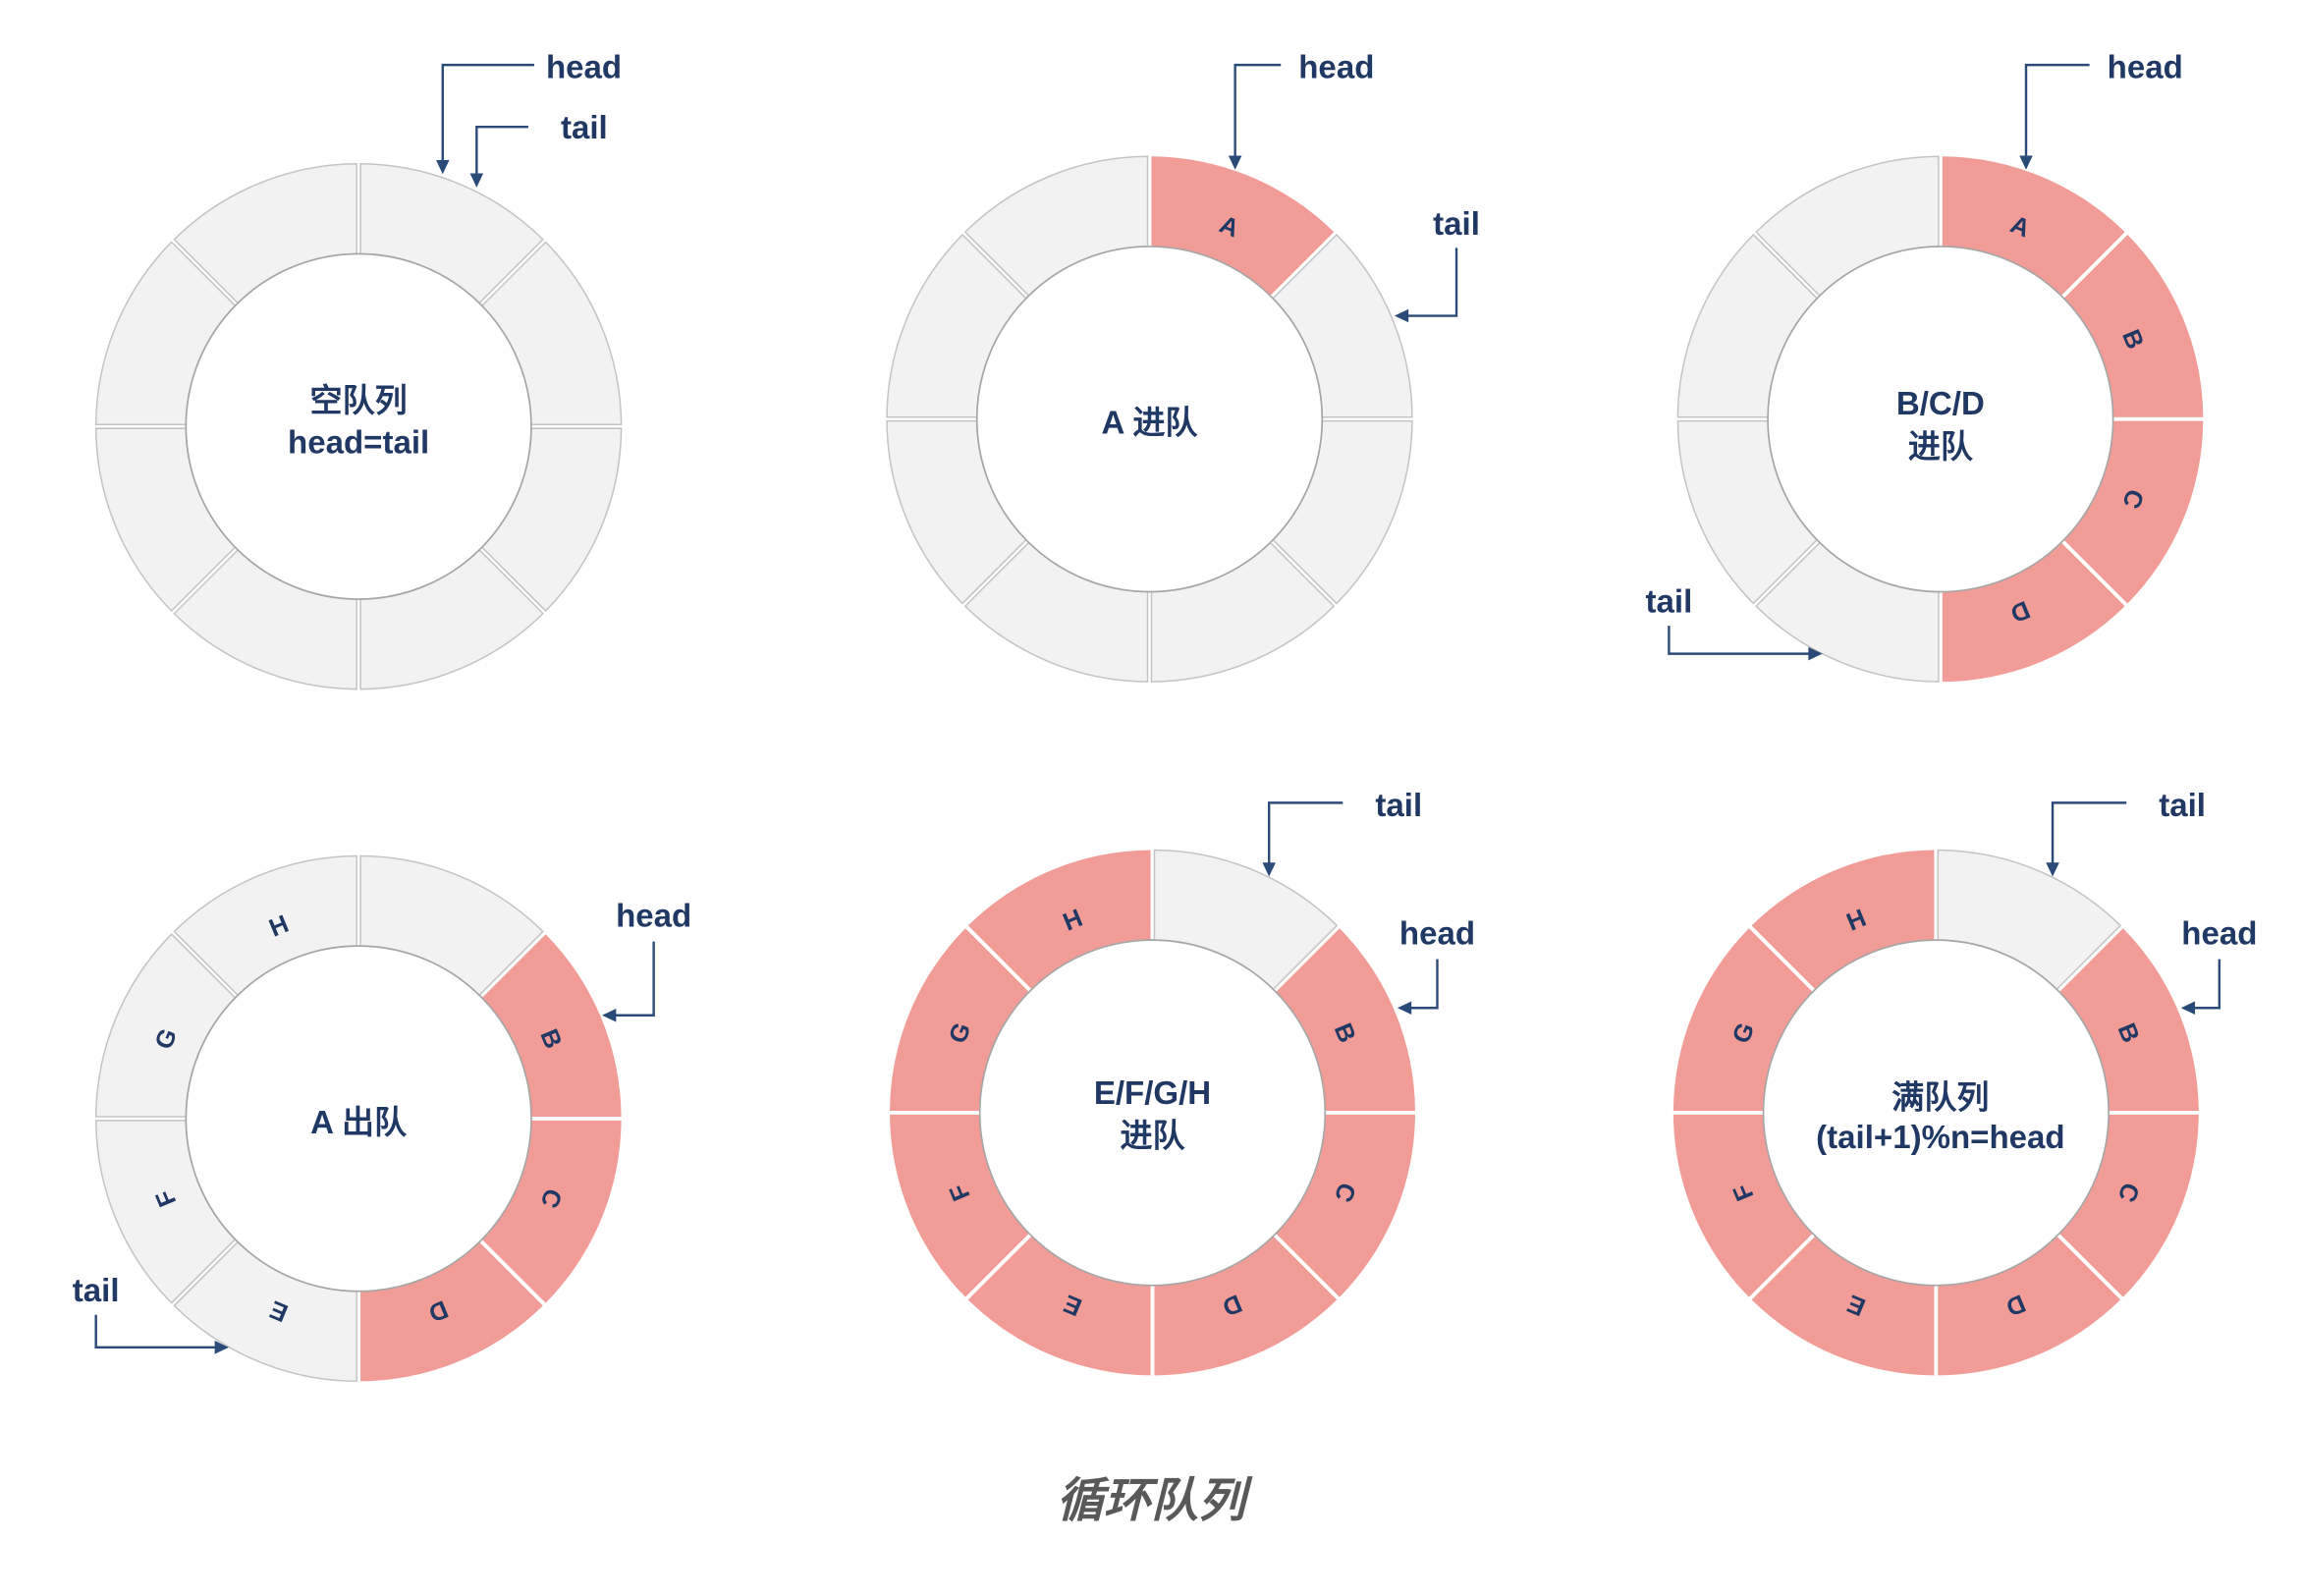 This screenshot has width=2302, height=1596. I want to click on queue-ring: BCDEFGH E/F/G/H 进队, so click(1152, 1112).